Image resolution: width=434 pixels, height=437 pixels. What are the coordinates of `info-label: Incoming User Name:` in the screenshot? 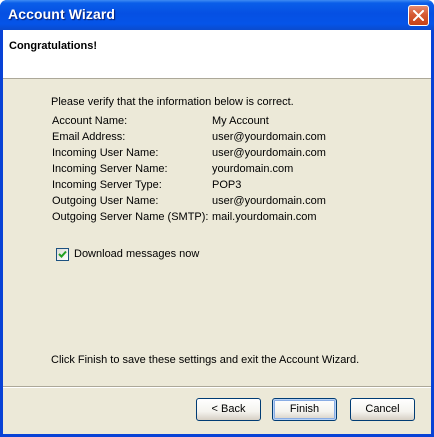 It's located at (105, 153).